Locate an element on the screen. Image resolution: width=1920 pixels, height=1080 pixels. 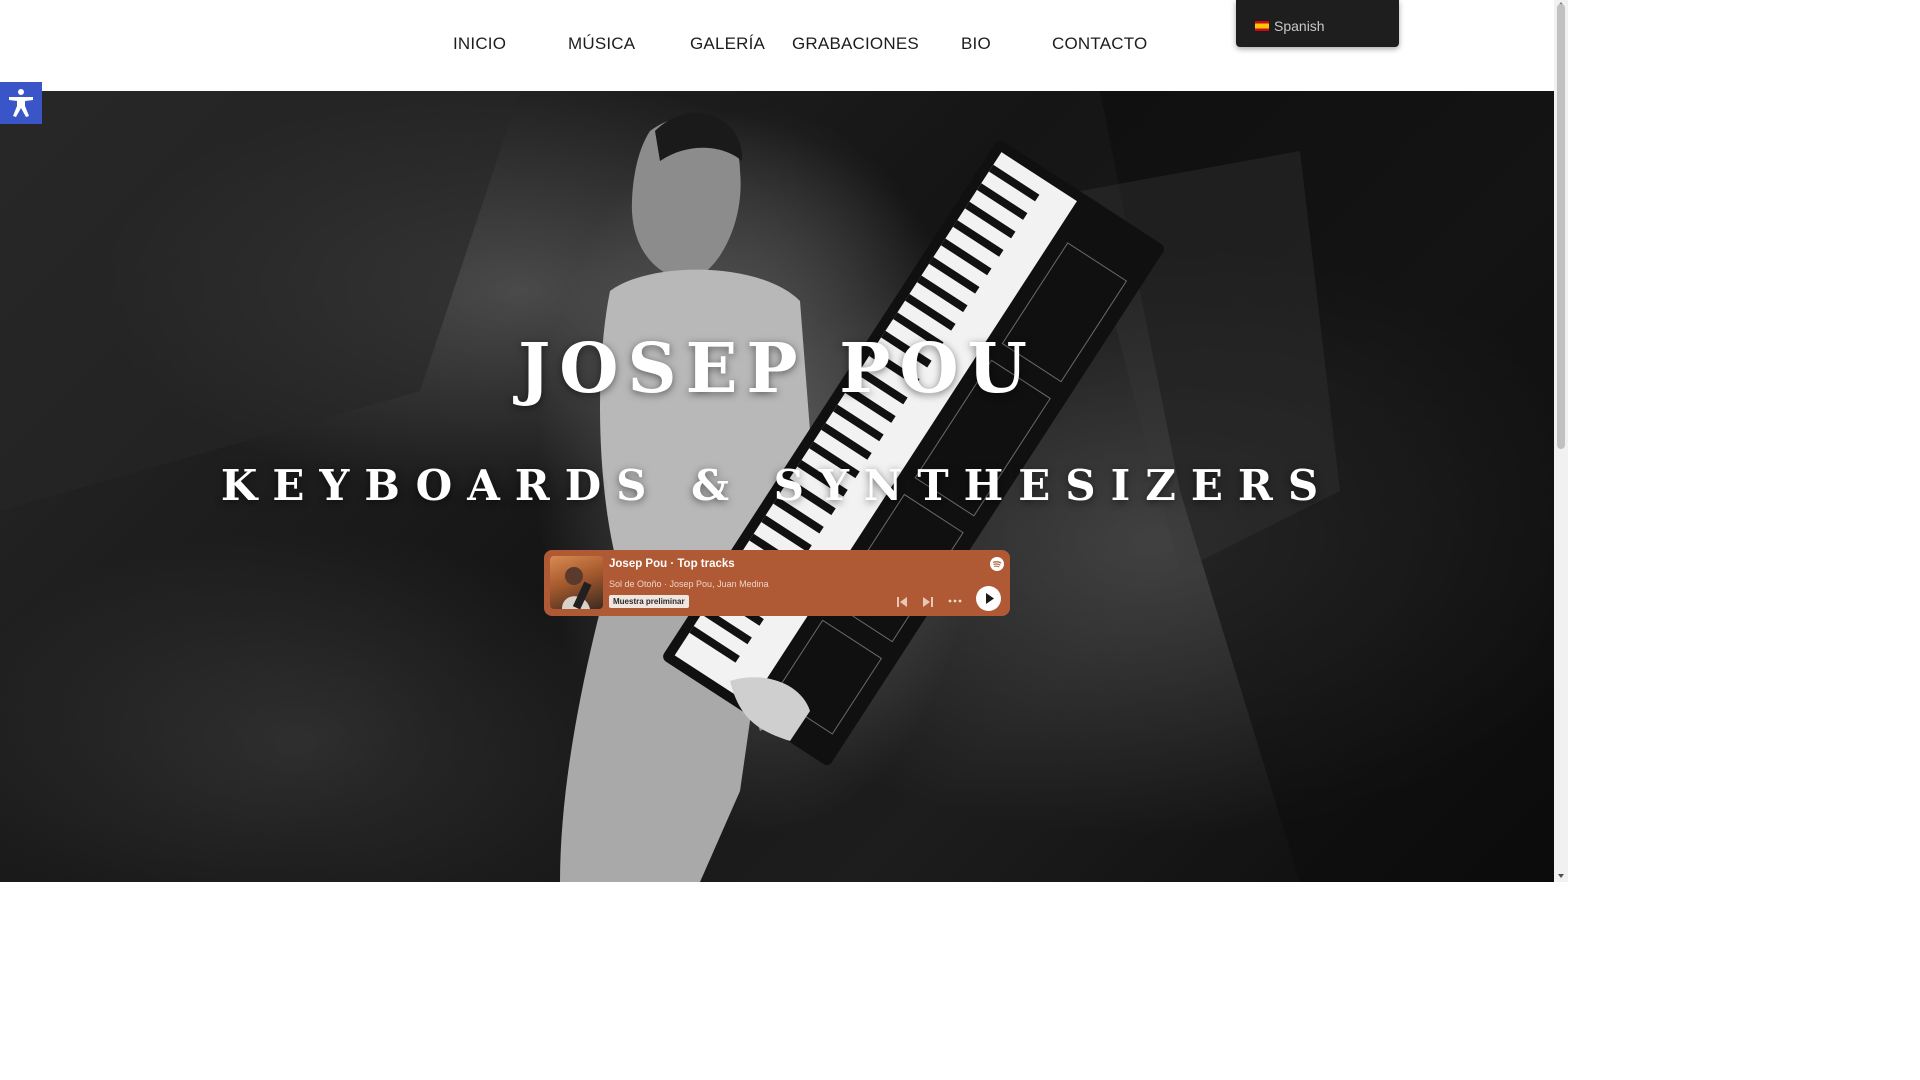
spain-flag-icon is located at coordinates (1262, 26).